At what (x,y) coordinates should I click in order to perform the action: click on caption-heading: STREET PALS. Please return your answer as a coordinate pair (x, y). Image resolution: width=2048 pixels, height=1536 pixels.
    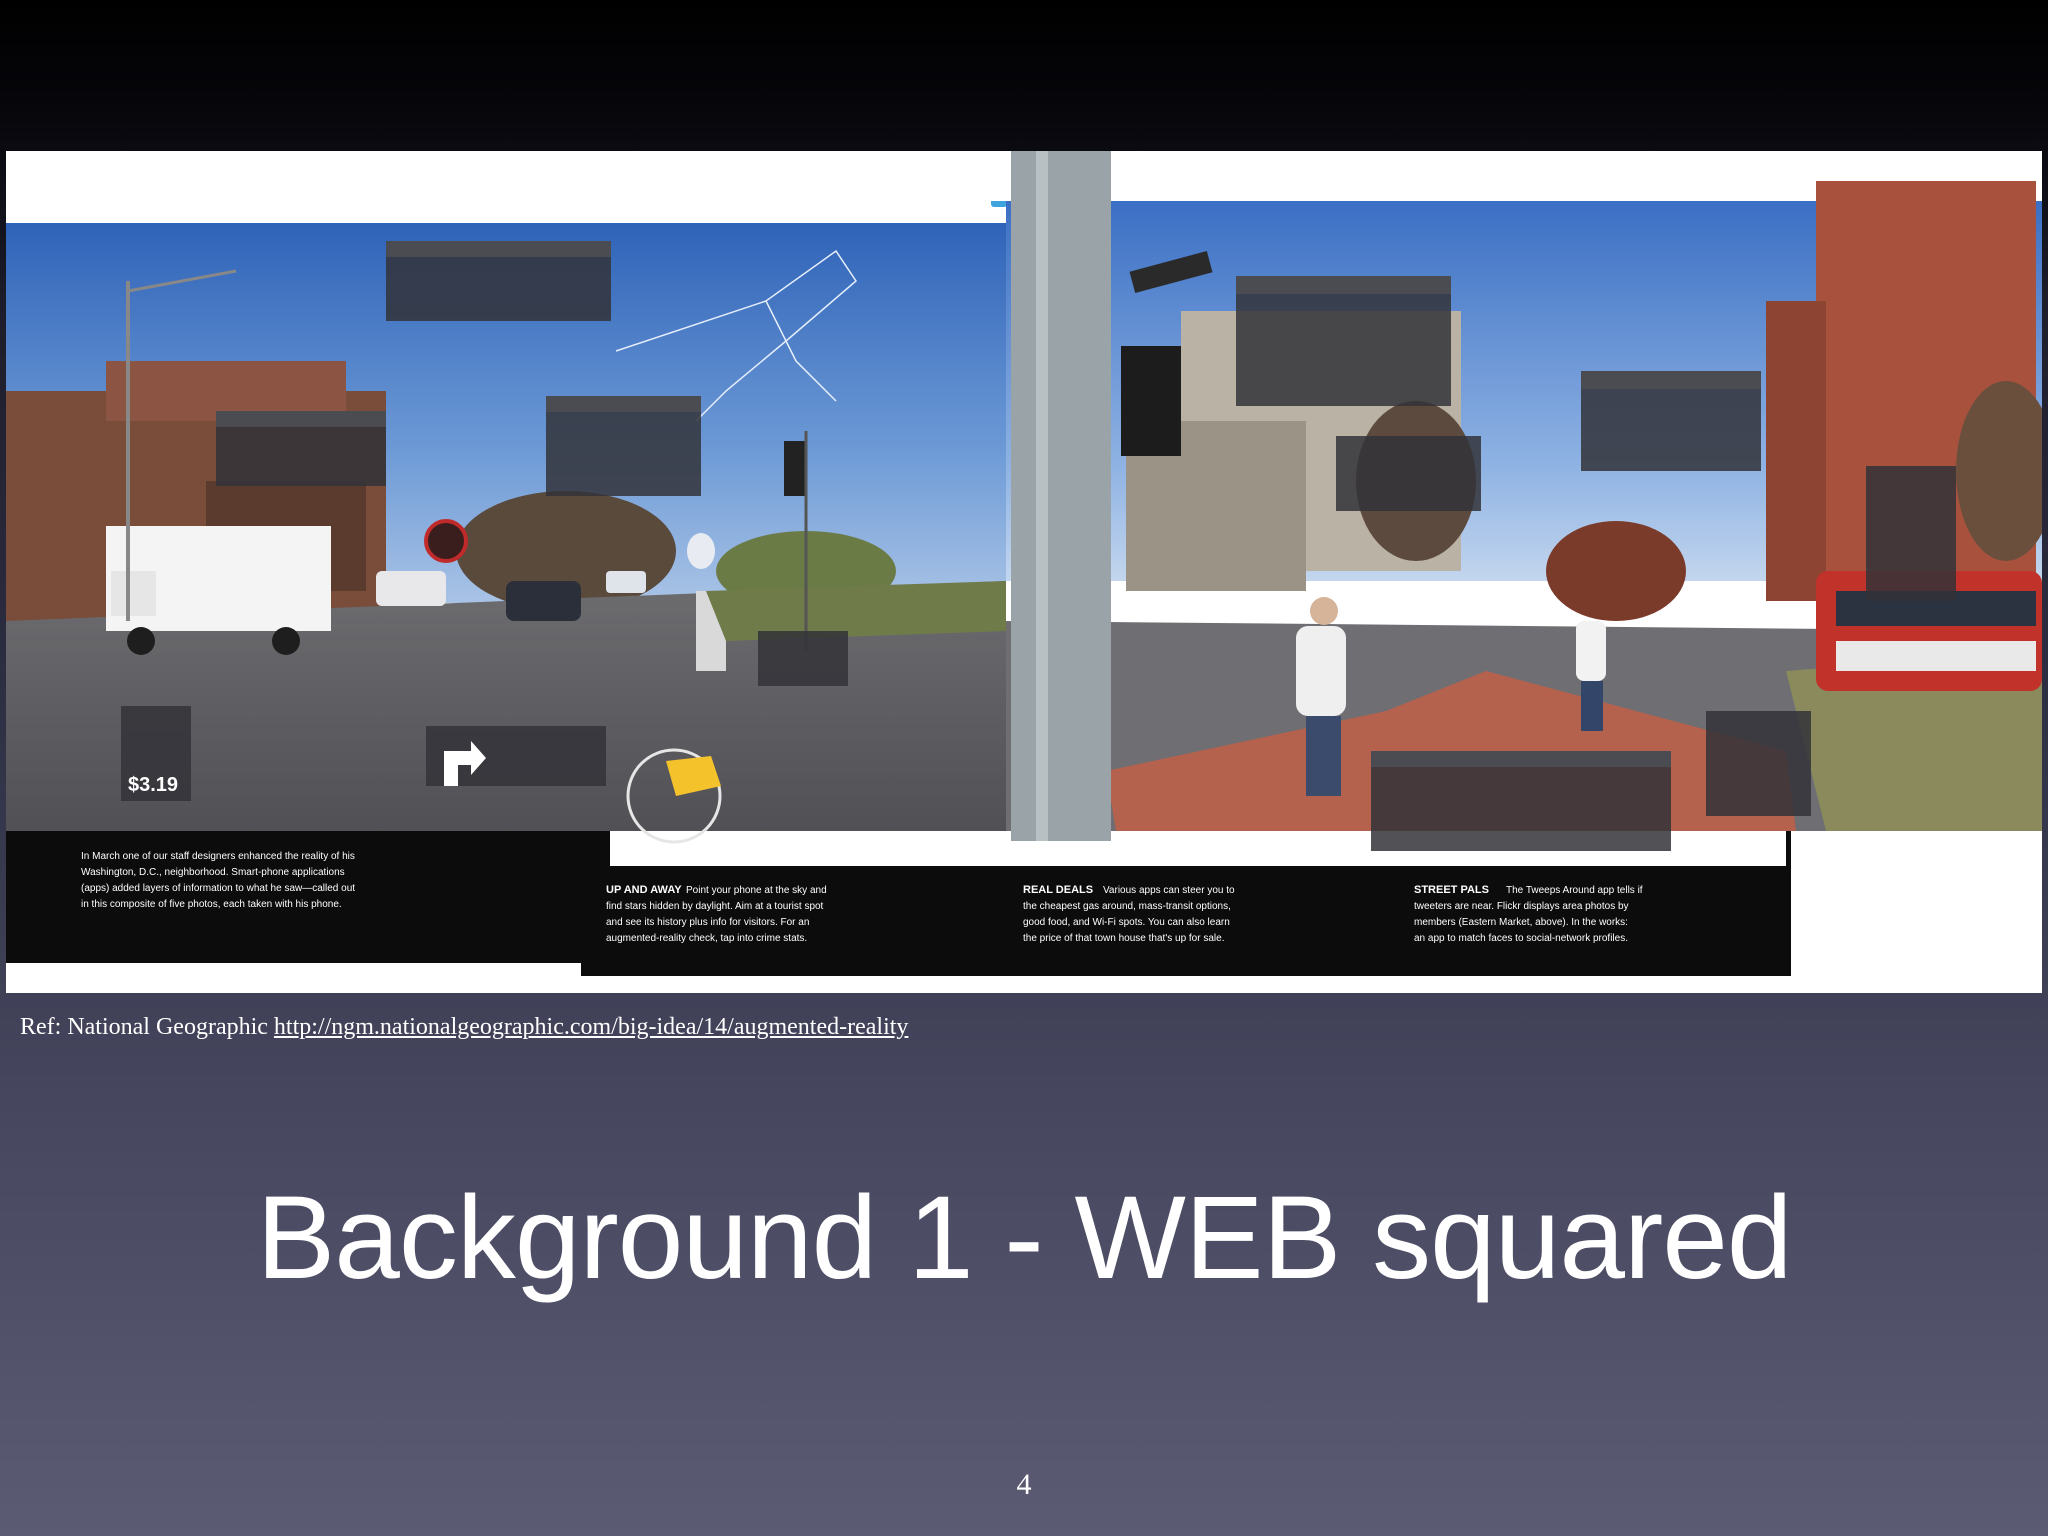
    Looking at the image, I should click on (1451, 890).